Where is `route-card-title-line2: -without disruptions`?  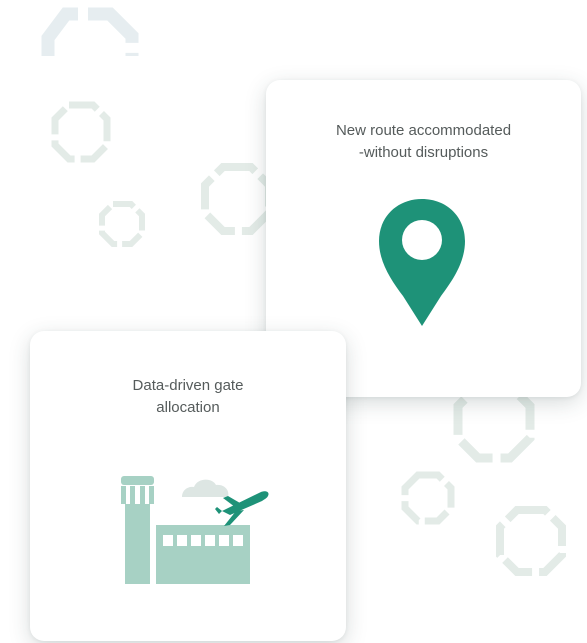
route-card-title-line2: -without disruptions is located at coordinates (423, 152).